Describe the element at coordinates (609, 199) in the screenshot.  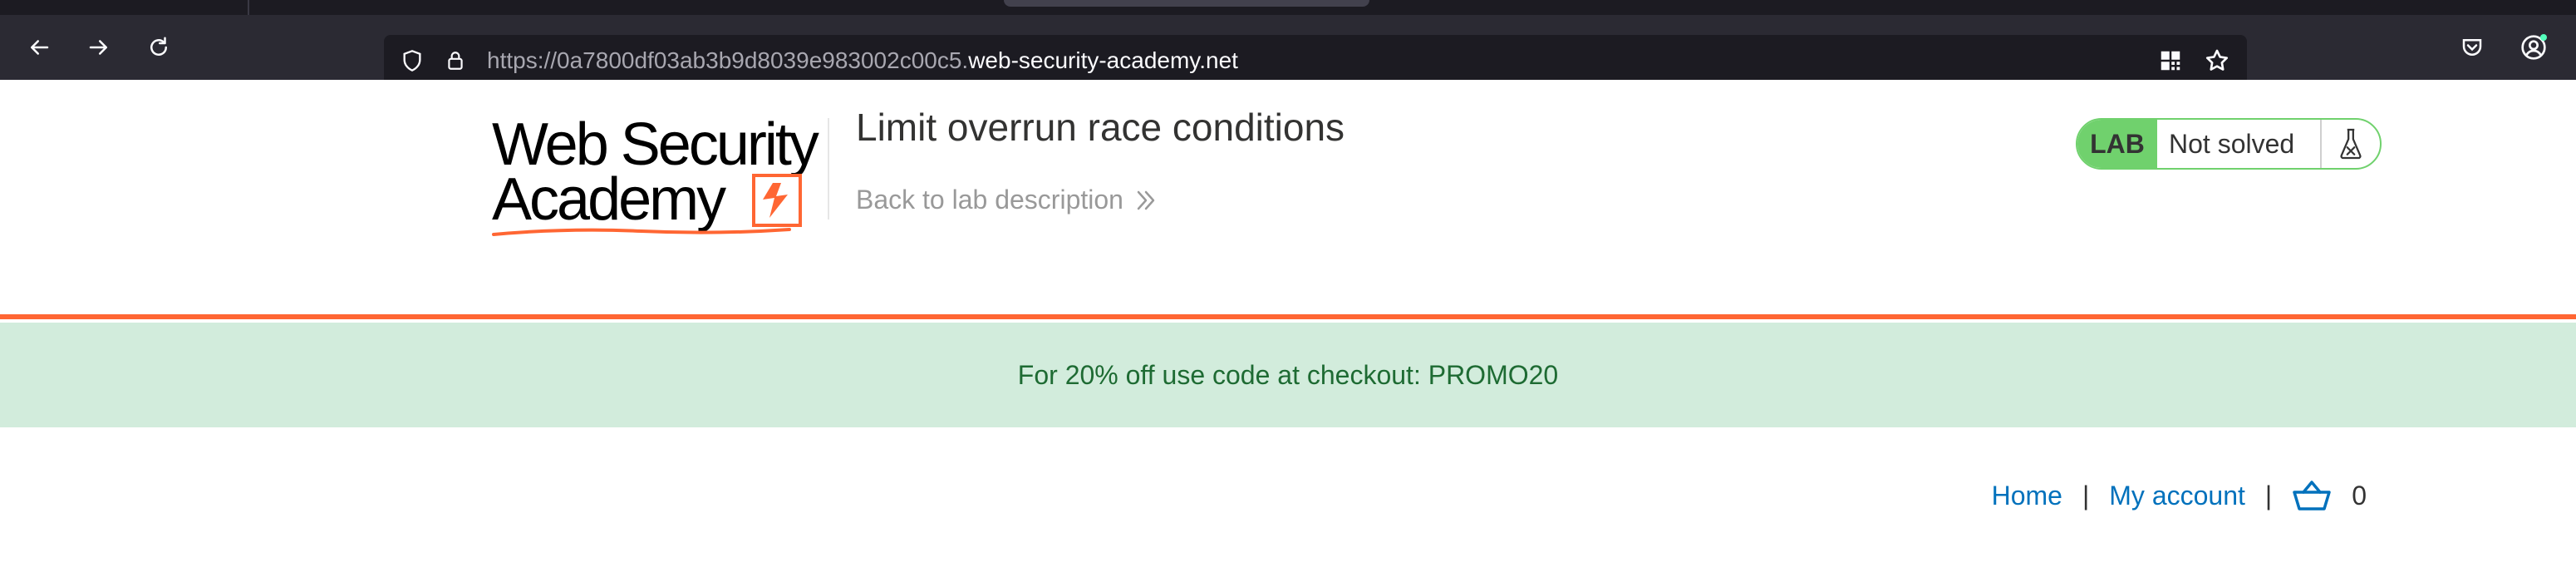
I see `logo-line-2: Academy` at that location.